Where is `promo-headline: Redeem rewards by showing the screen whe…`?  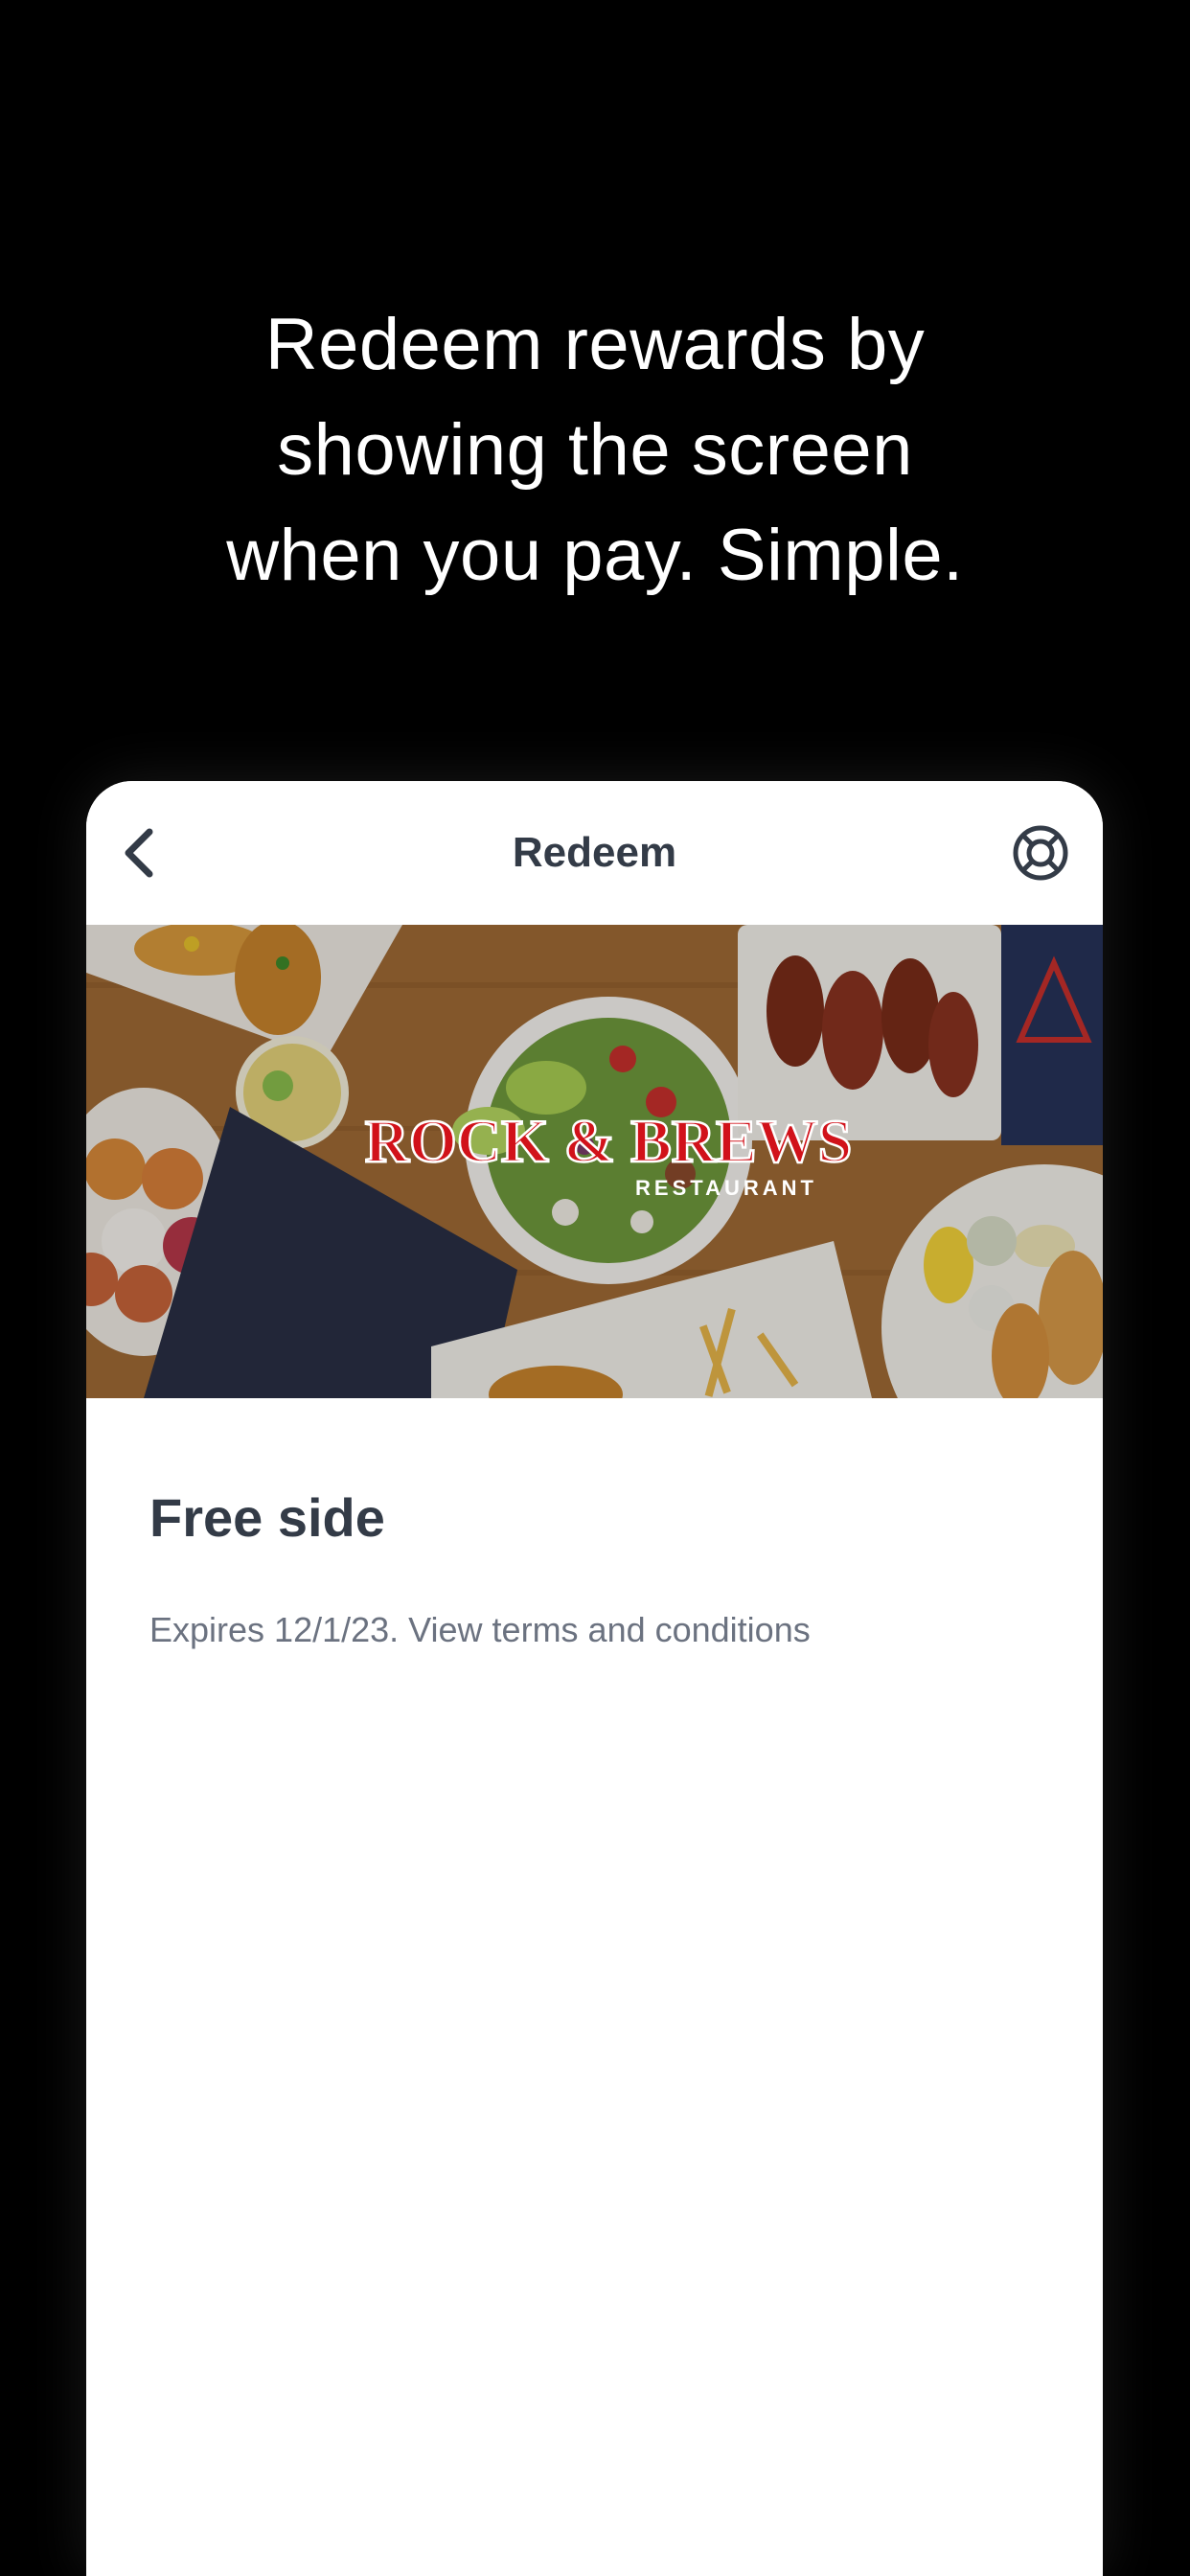
promo-headline: Redeem rewards by showing the screen whe… is located at coordinates (595, 450).